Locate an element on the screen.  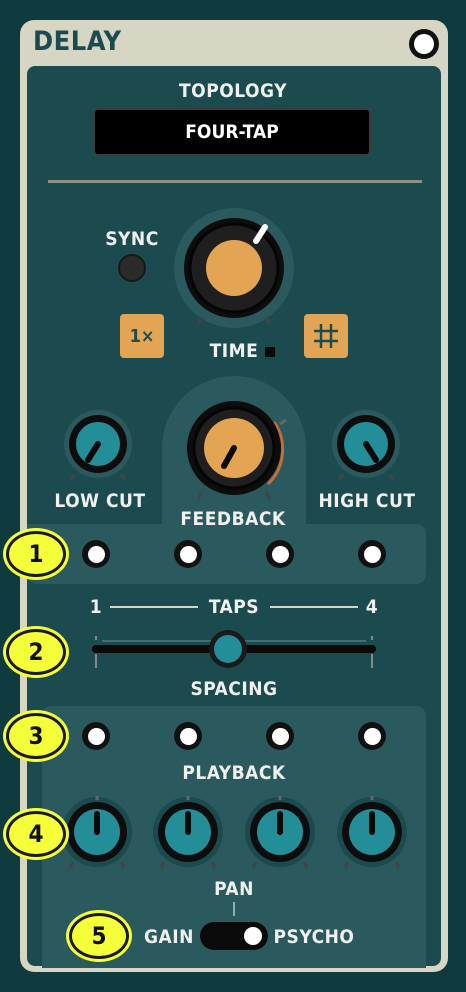
power-button is located at coordinates (424, 44).